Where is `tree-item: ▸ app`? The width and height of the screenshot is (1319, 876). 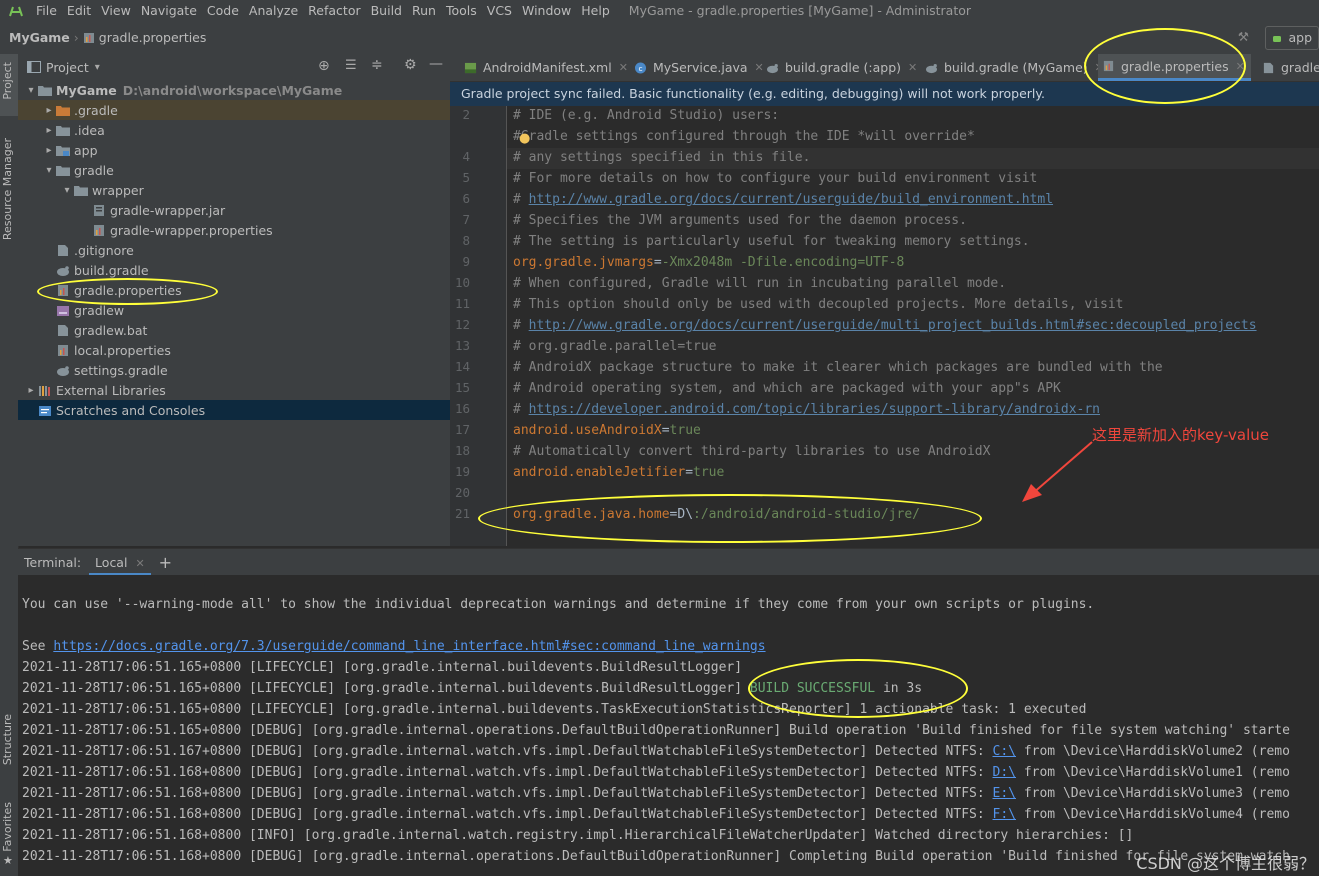 tree-item: ▸ app is located at coordinates (234, 150).